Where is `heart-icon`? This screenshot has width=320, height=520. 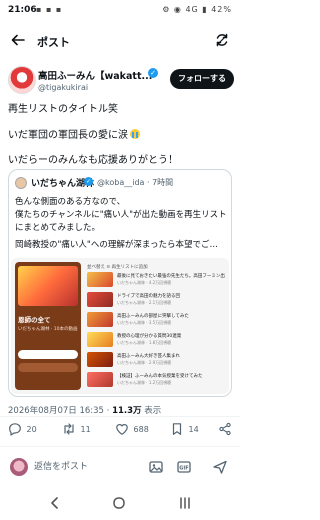
heart-icon is located at coordinates (122, 429).